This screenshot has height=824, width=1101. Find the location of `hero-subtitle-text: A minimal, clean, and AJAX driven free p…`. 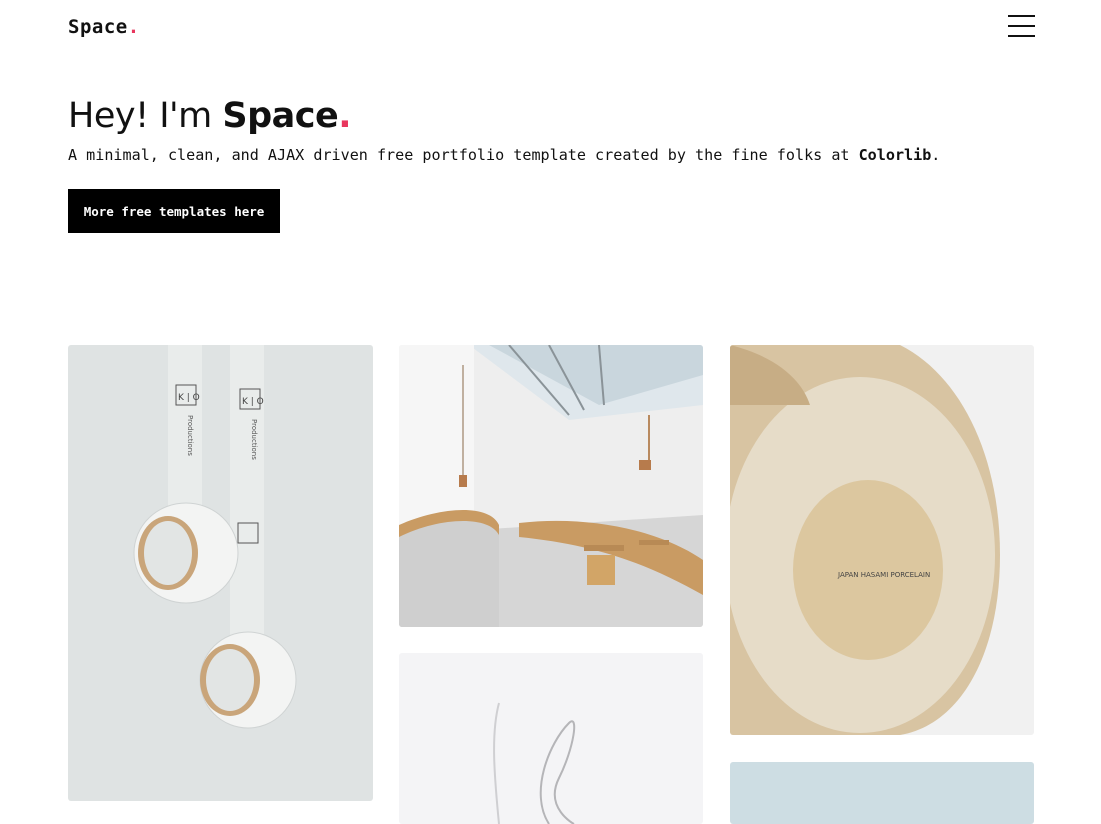

hero-subtitle-text: A minimal, clean, and AJAX driven free p… is located at coordinates (463, 155).